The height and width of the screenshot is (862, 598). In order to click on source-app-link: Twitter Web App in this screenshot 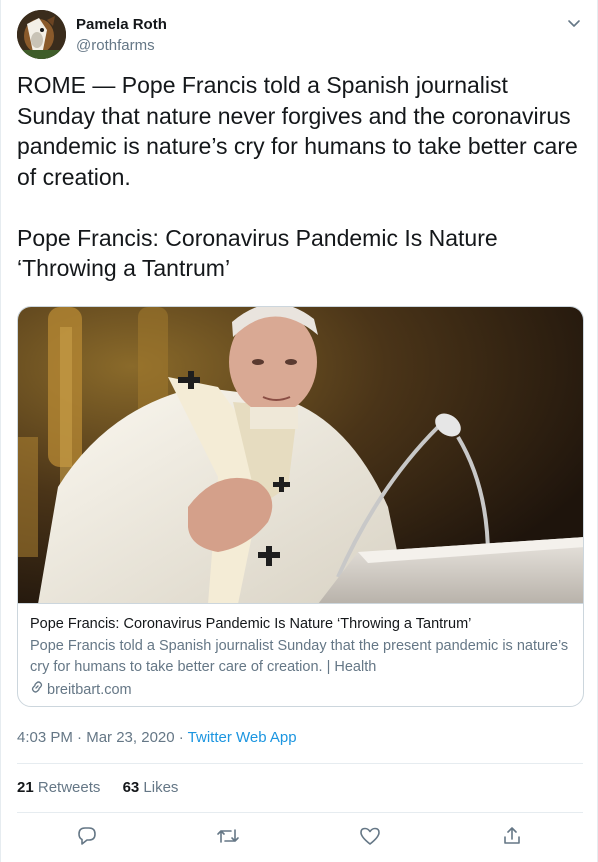, I will do `click(242, 737)`.